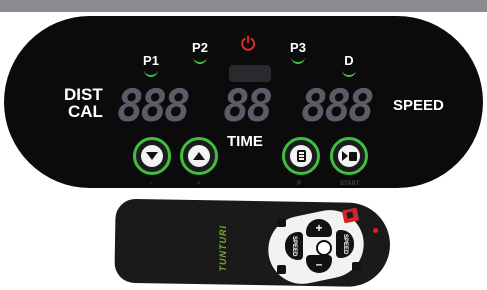 This screenshot has height=290, width=487. Describe the element at coordinates (349, 60) in the screenshot. I see `program-label: D` at that location.